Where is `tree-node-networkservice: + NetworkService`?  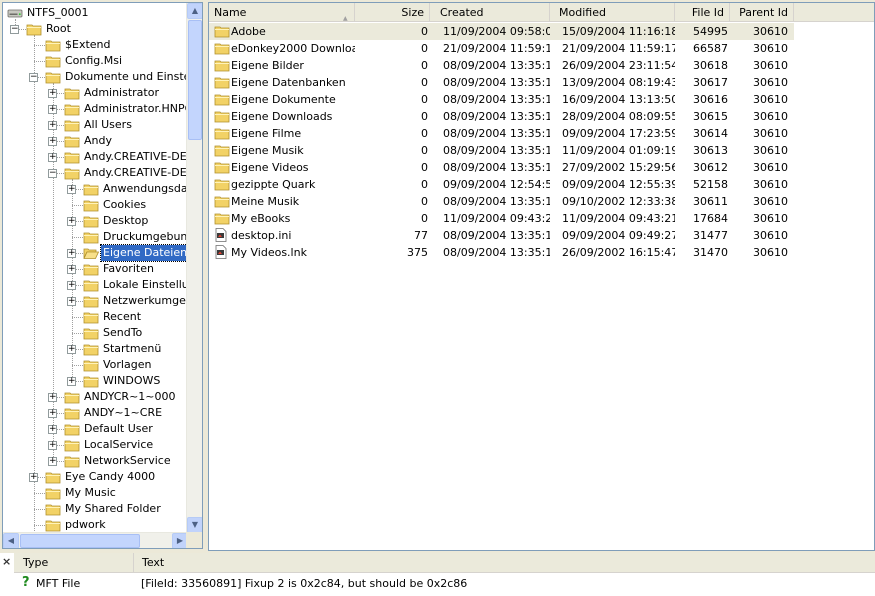
tree-node-networkservice: + NetworkService is located at coordinates (95, 461).